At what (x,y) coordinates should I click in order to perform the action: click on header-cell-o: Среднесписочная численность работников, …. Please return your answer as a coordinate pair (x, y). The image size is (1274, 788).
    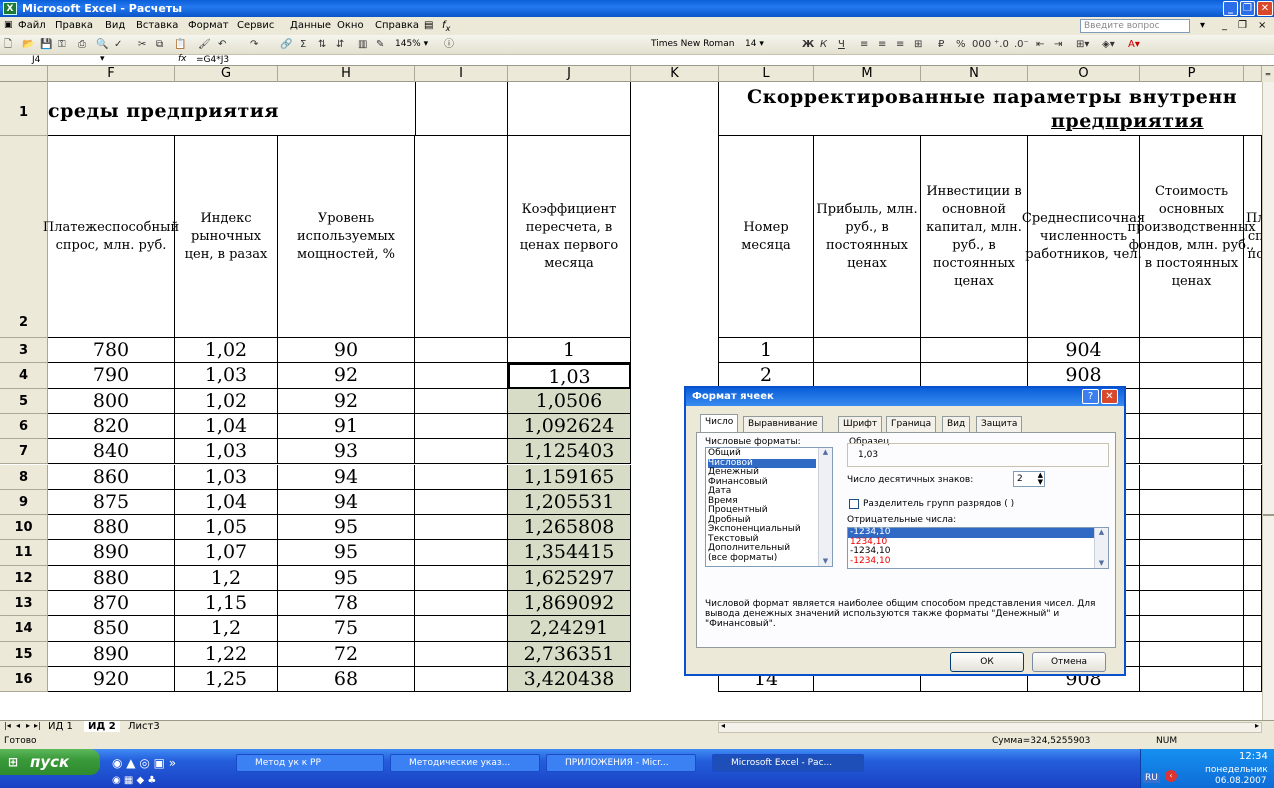
    Looking at the image, I should click on (1083, 237).